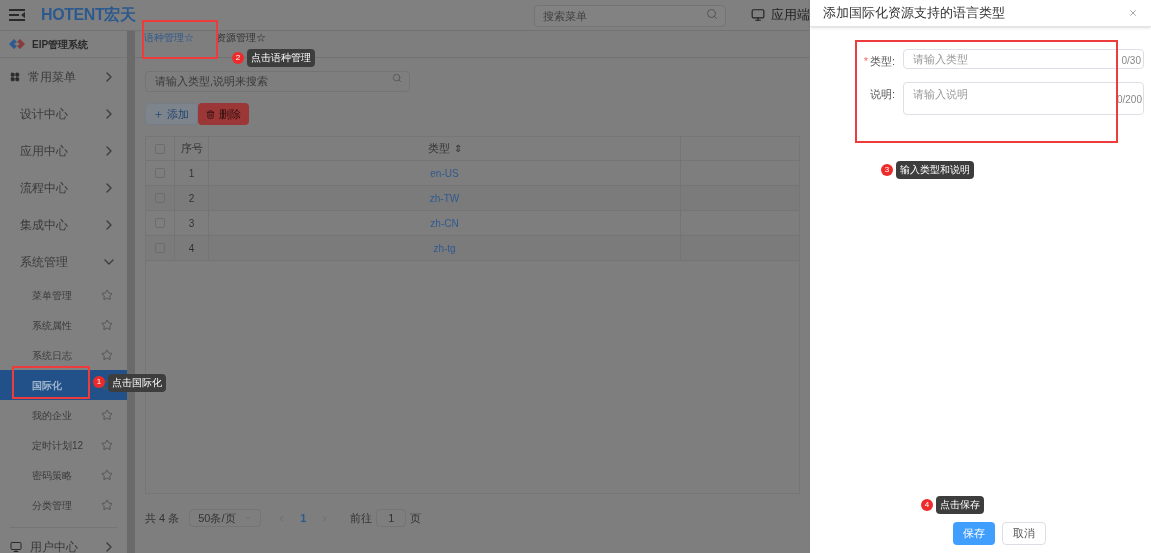 The image size is (1151, 553). Describe the element at coordinates (630, 16) in the screenshot. I see `menu-search-field: 搜索菜单` at that location.